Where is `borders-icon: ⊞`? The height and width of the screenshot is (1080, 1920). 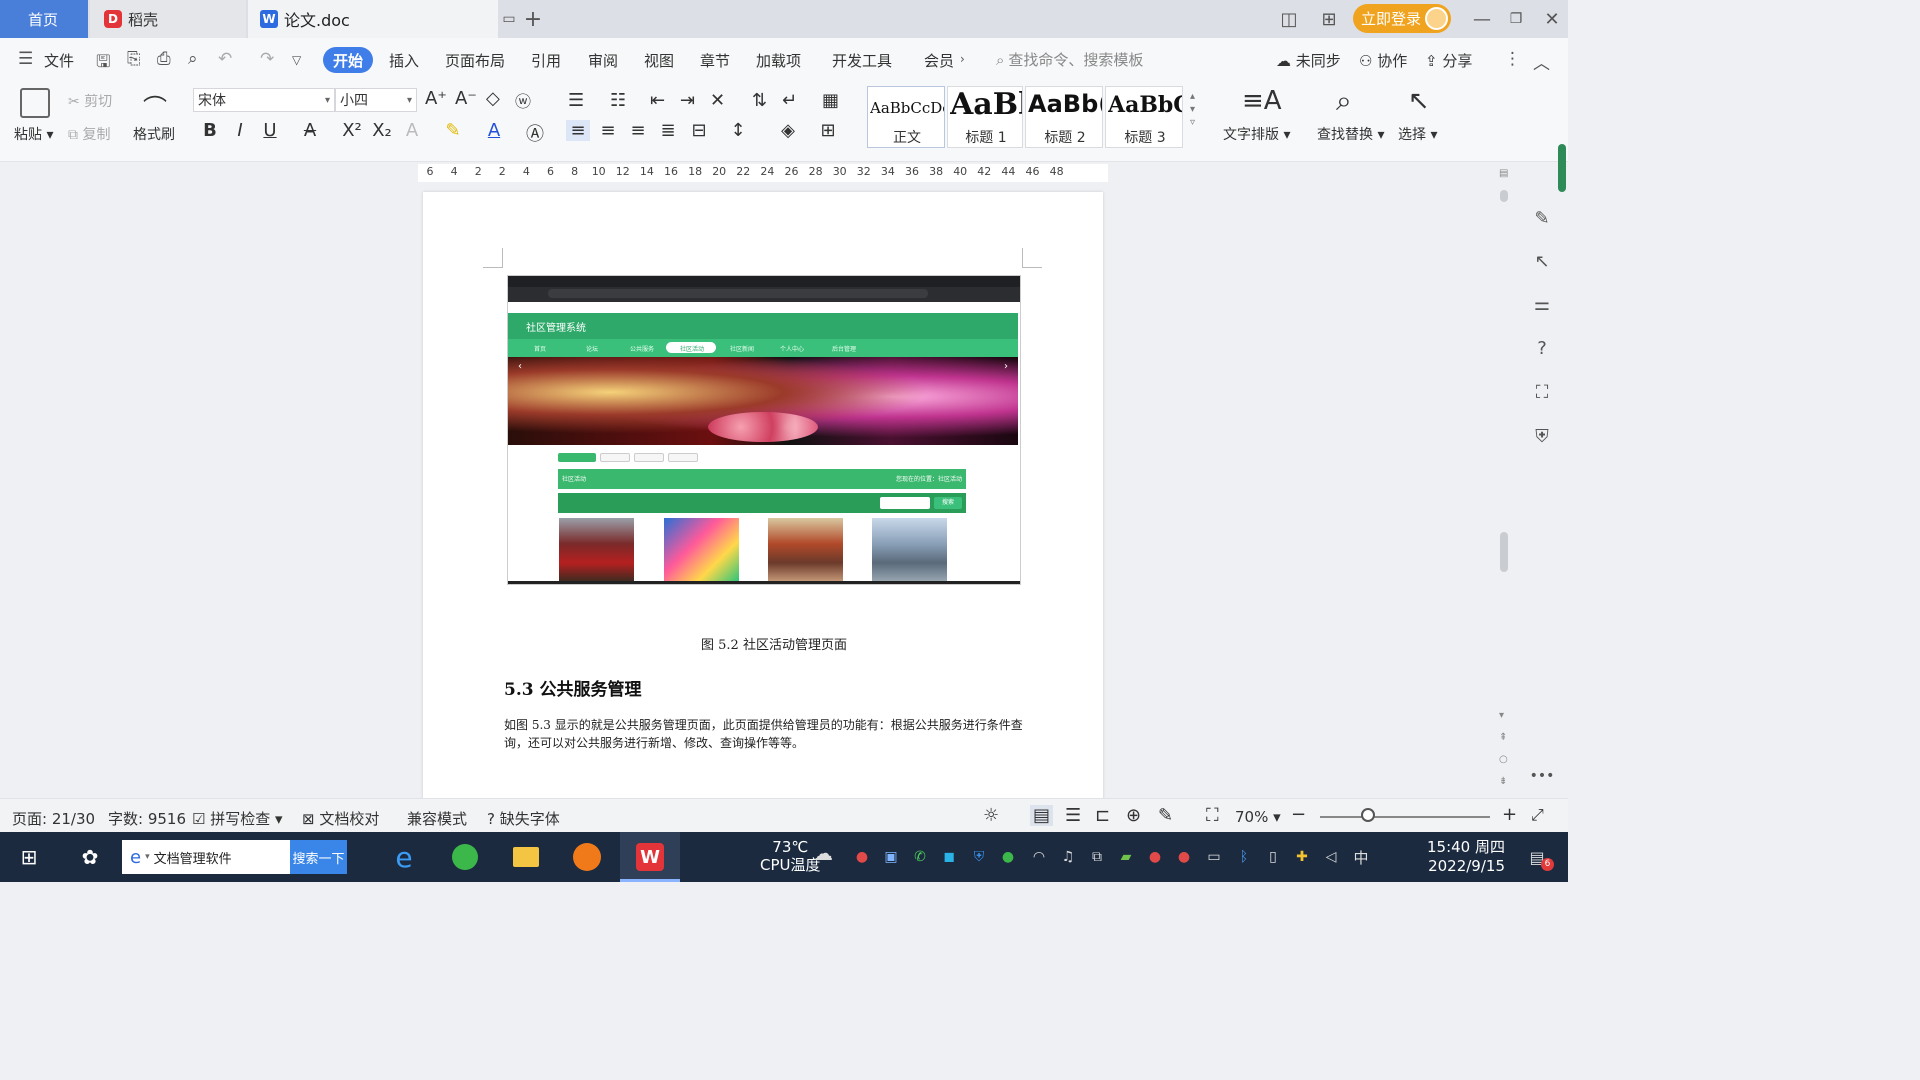 borders-icon: ⊞ is located at coordinates (828, 130).